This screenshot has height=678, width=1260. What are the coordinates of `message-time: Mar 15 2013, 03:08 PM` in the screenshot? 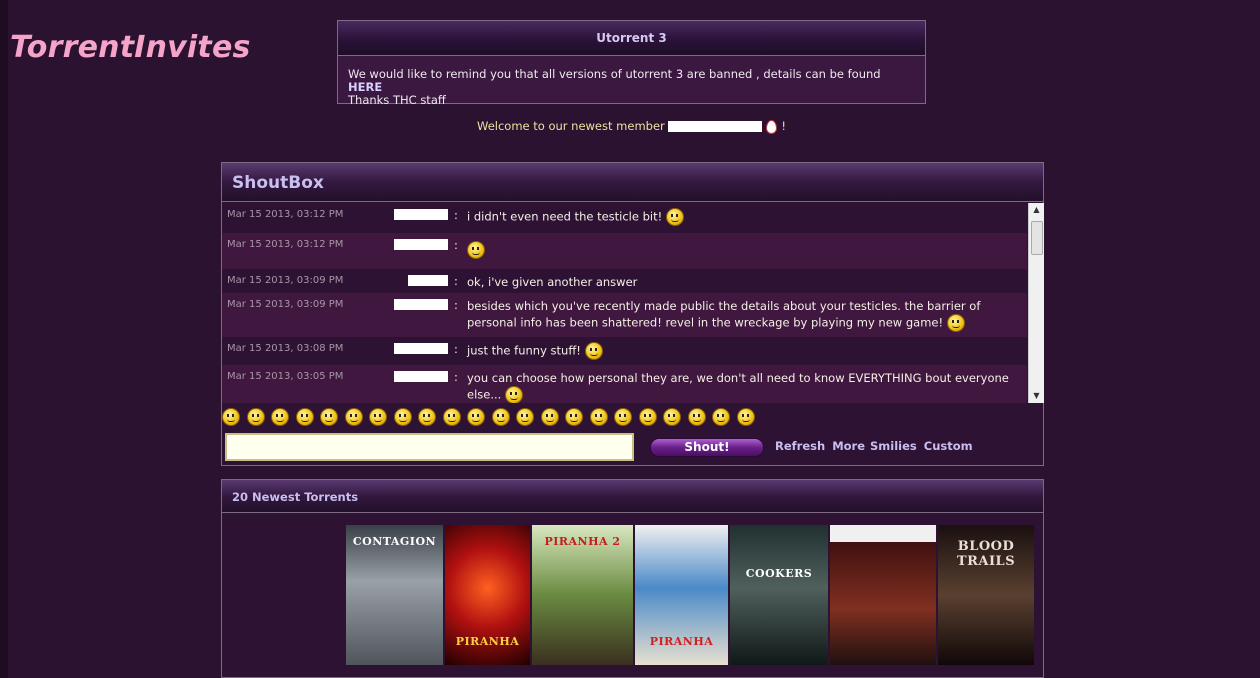 It's located at (285, 348).